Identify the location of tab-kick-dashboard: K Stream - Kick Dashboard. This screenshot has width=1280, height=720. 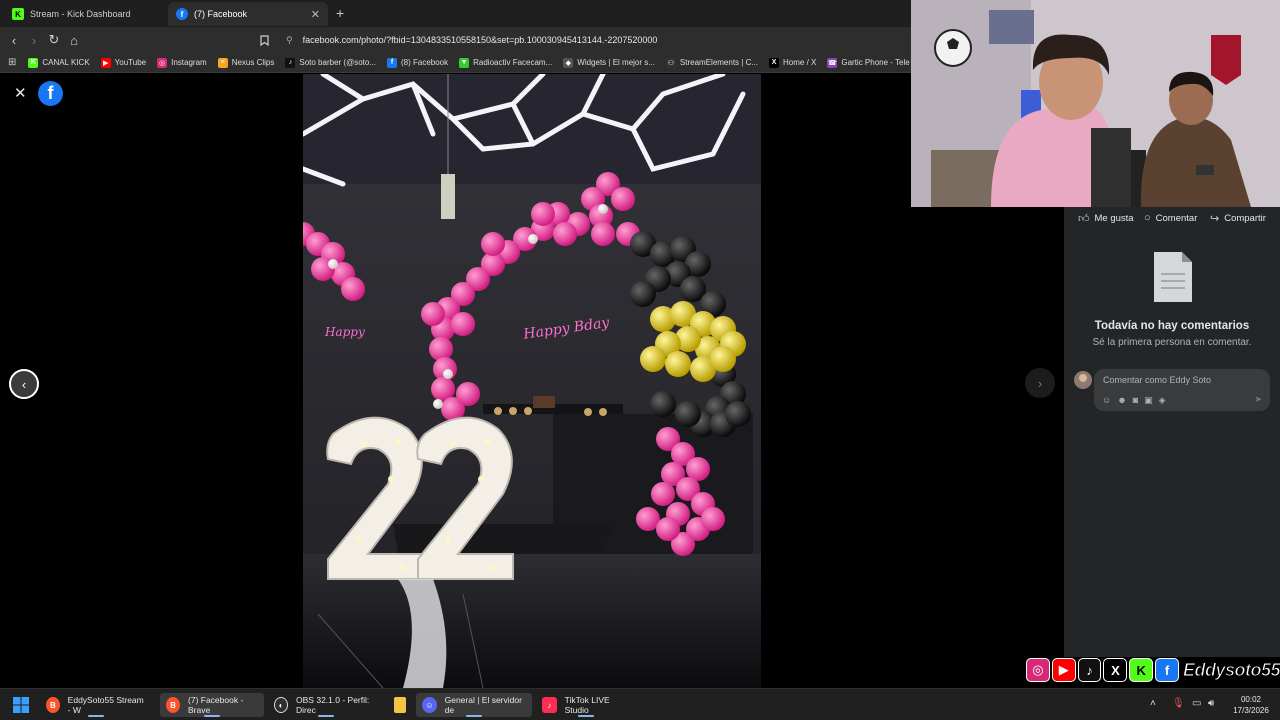
(84, 14).